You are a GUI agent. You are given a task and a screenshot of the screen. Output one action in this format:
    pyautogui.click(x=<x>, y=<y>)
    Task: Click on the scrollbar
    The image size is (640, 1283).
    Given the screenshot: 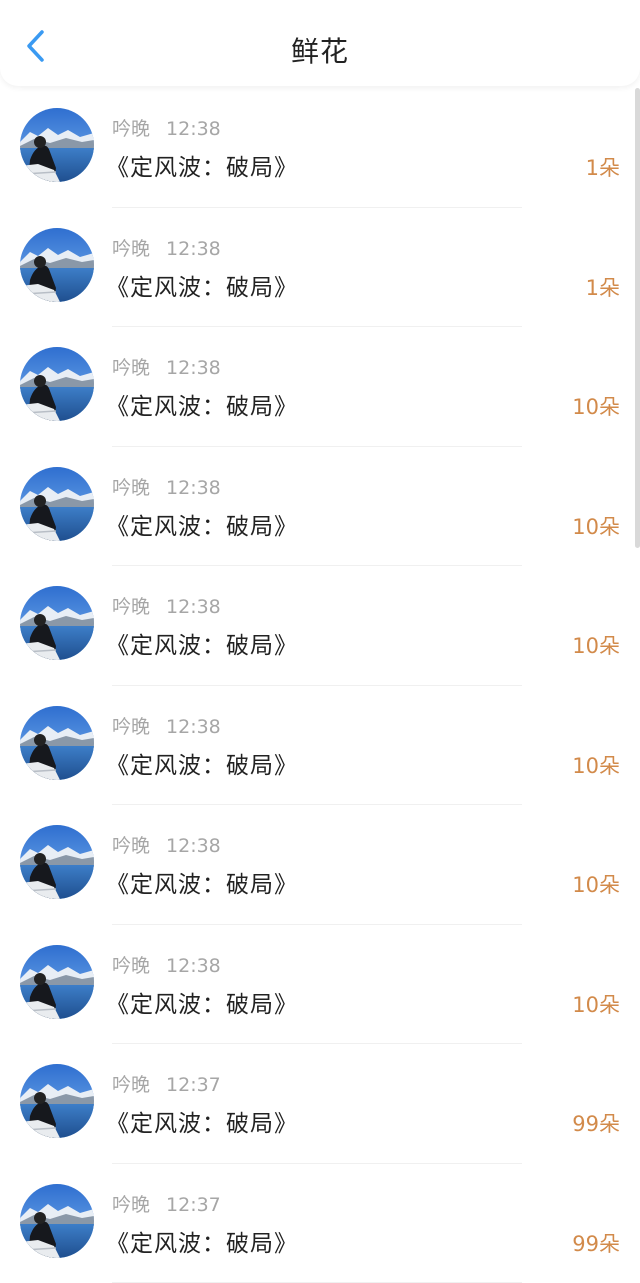 What is the action you would take?
    pyautogui.click(x=637, y=318)
    